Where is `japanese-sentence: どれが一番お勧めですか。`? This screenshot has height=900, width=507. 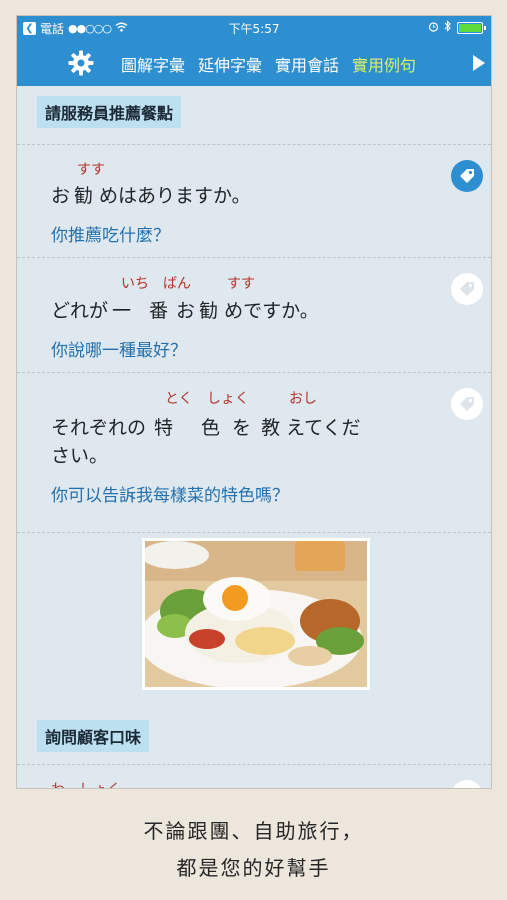
japanese-sentence: どれが一番お勧めですか。 is located at coordinates (185, 311).